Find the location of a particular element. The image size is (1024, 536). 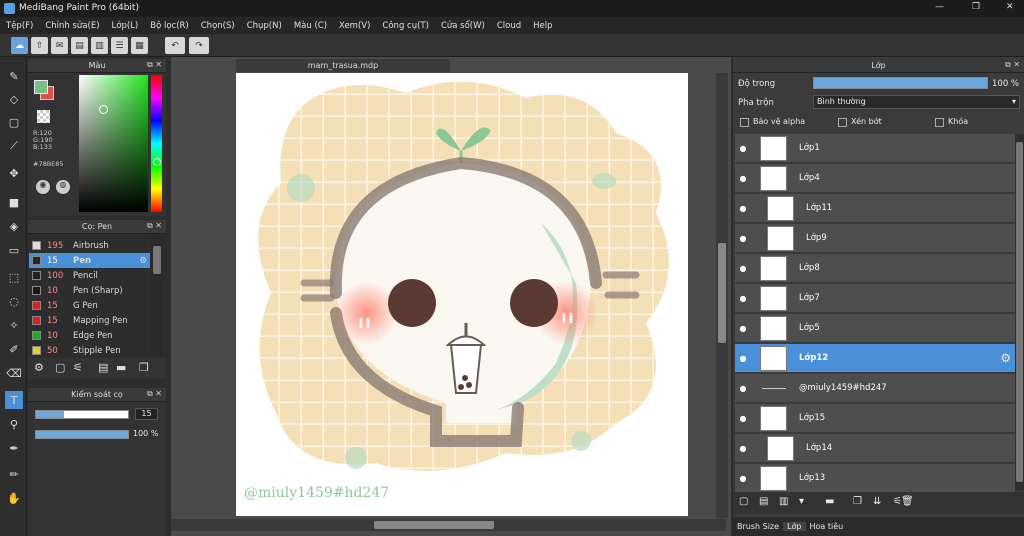

layer-row: ● Lớp8 is located at coordinates (875, 268).